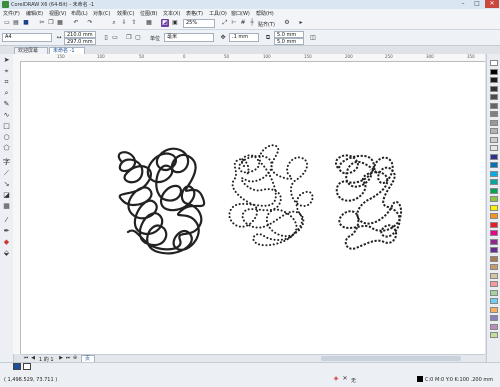 The image size is (500, 387). What do you see at coordinates (80, 41) in the screenshot?
I see `page-height-field: 297.0 mm` at bounding box center [80, 41].